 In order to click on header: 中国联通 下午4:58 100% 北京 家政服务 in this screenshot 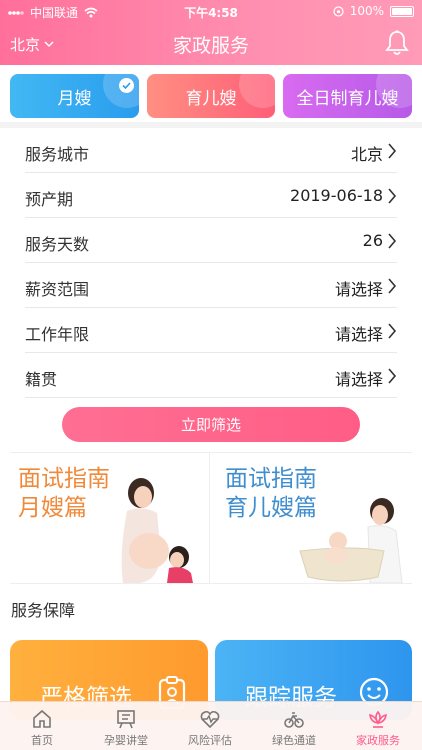, I will do `click(211, 32)`.